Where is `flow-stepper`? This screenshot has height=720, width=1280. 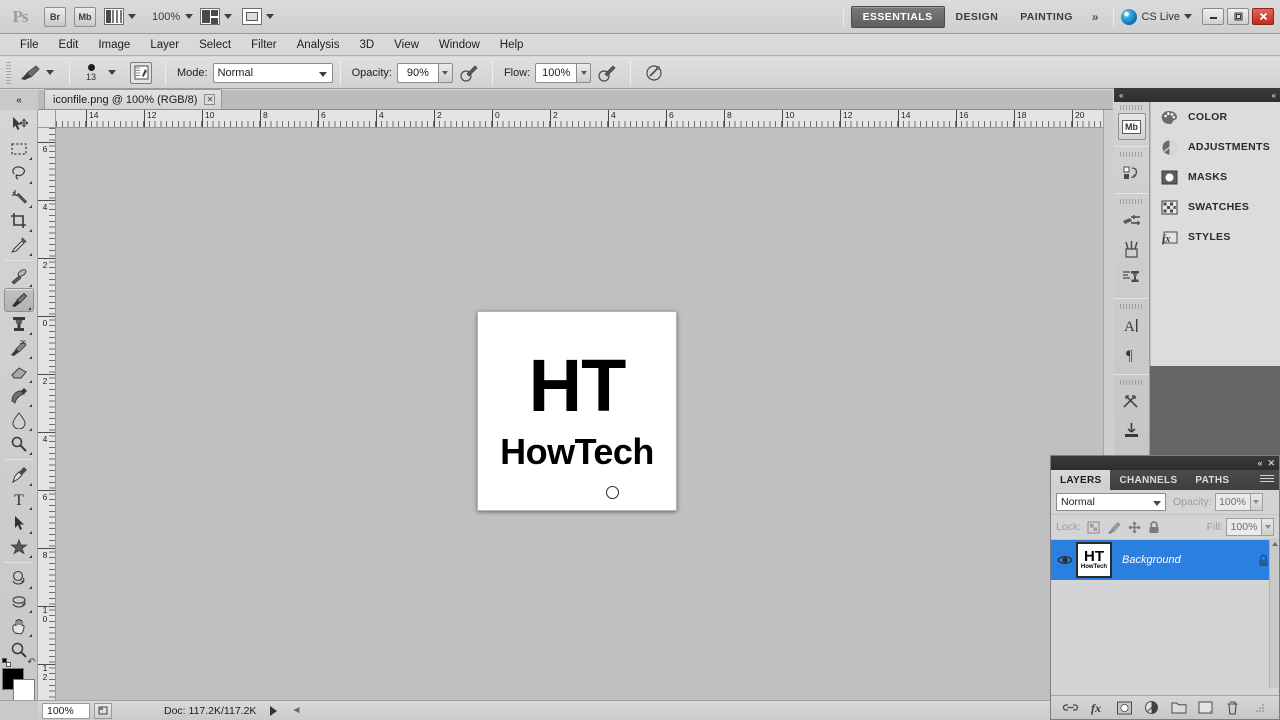 flow-stepper is located at coordinates (584, 72).